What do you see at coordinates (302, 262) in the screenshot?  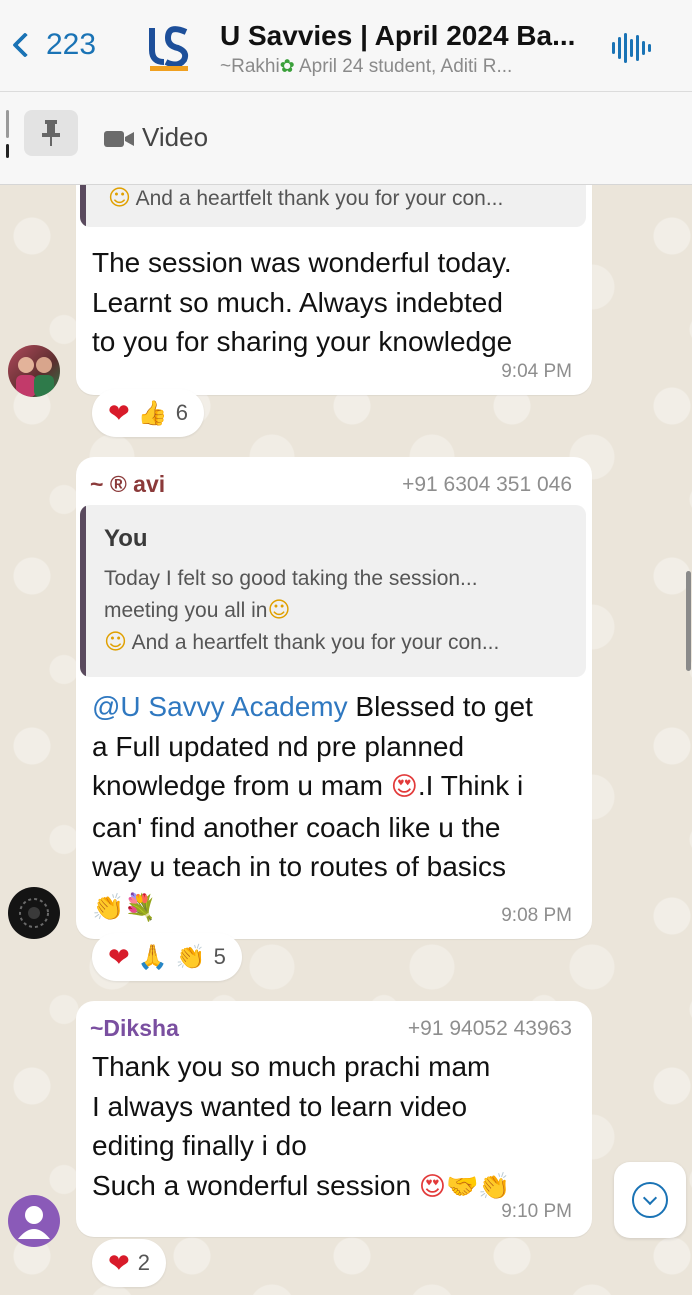 I see `message-line: The session was wonderful today.` at bounding box center [302, 262].